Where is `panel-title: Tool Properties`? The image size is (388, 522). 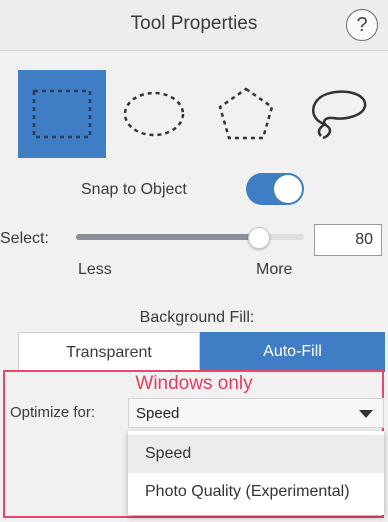 panel-title: Tool Properties is located at coordinates (194, 23).